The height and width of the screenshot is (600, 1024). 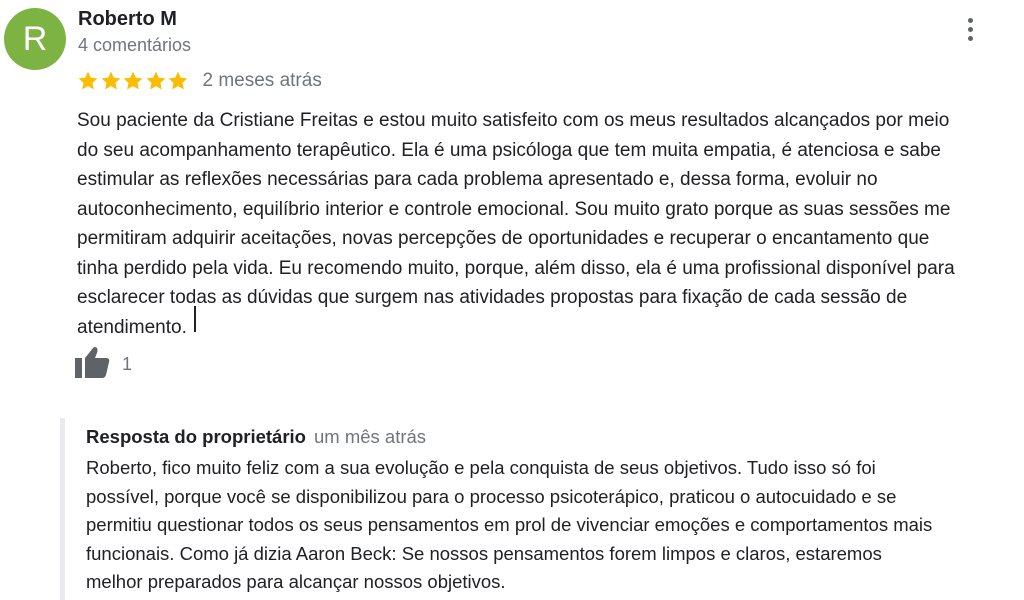 I want to click on reply-time: um mês atrás, so click(x=370, y=436).